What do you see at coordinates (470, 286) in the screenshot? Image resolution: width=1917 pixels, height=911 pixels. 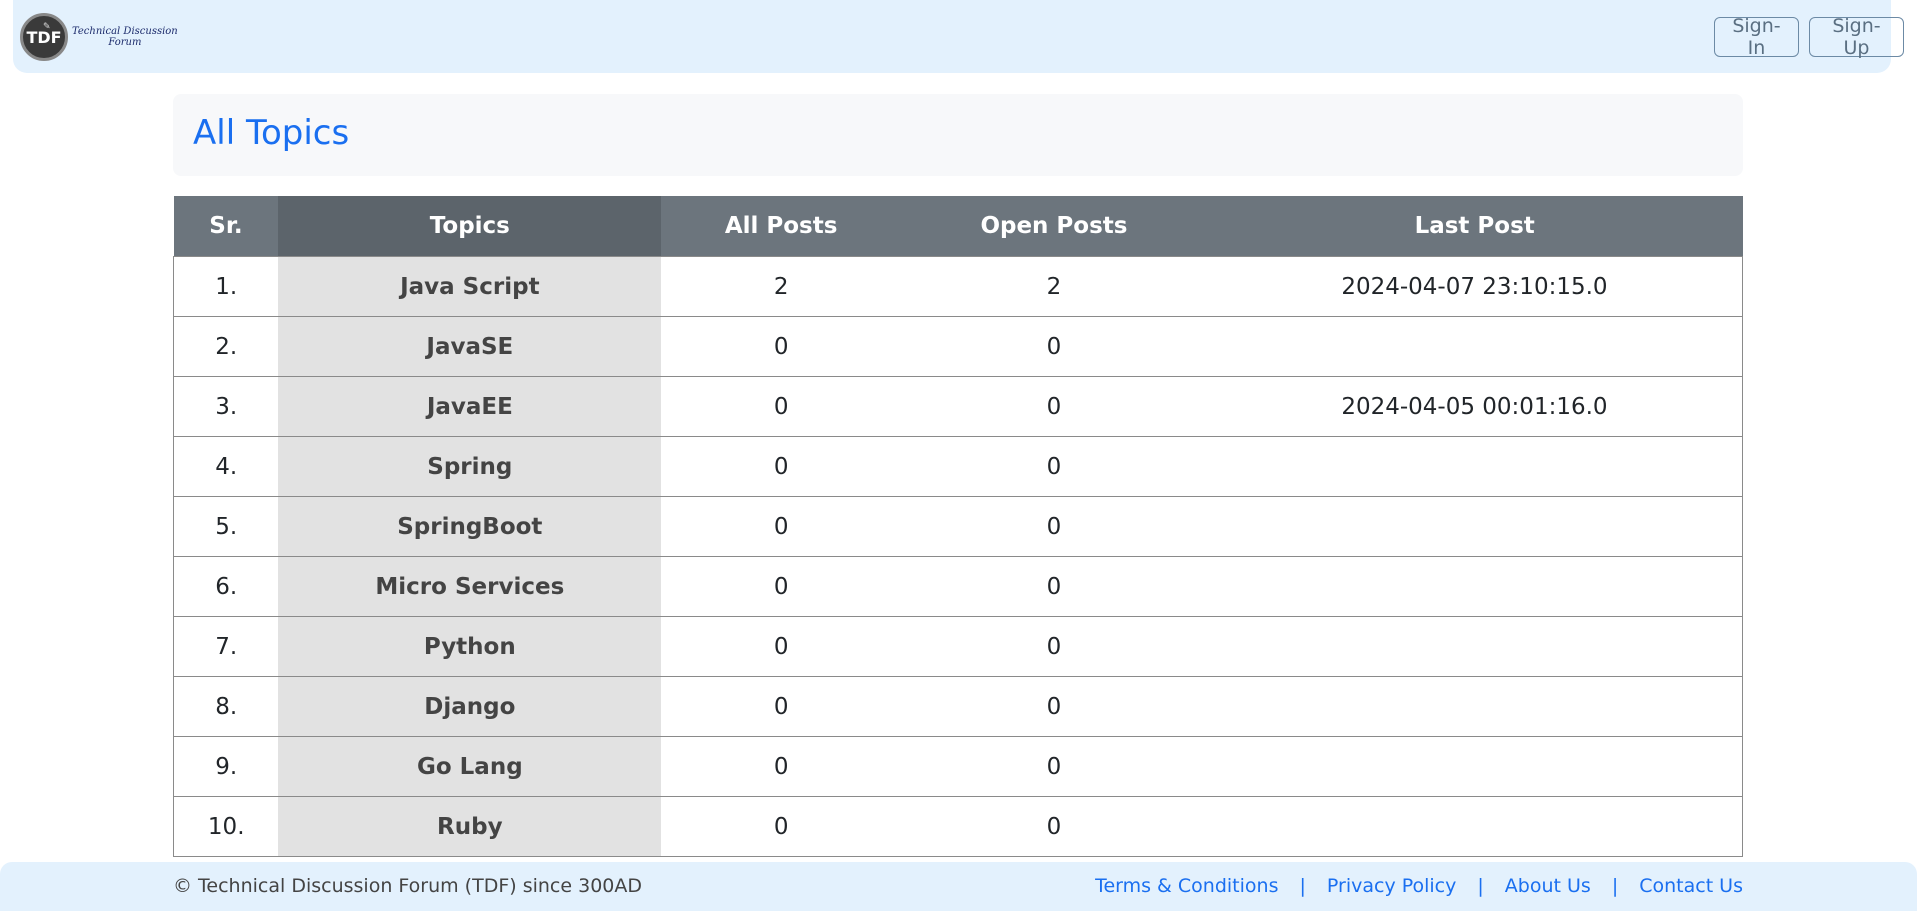 I see `cell-topic-link: Java Script` at bounding box center [470, 286].